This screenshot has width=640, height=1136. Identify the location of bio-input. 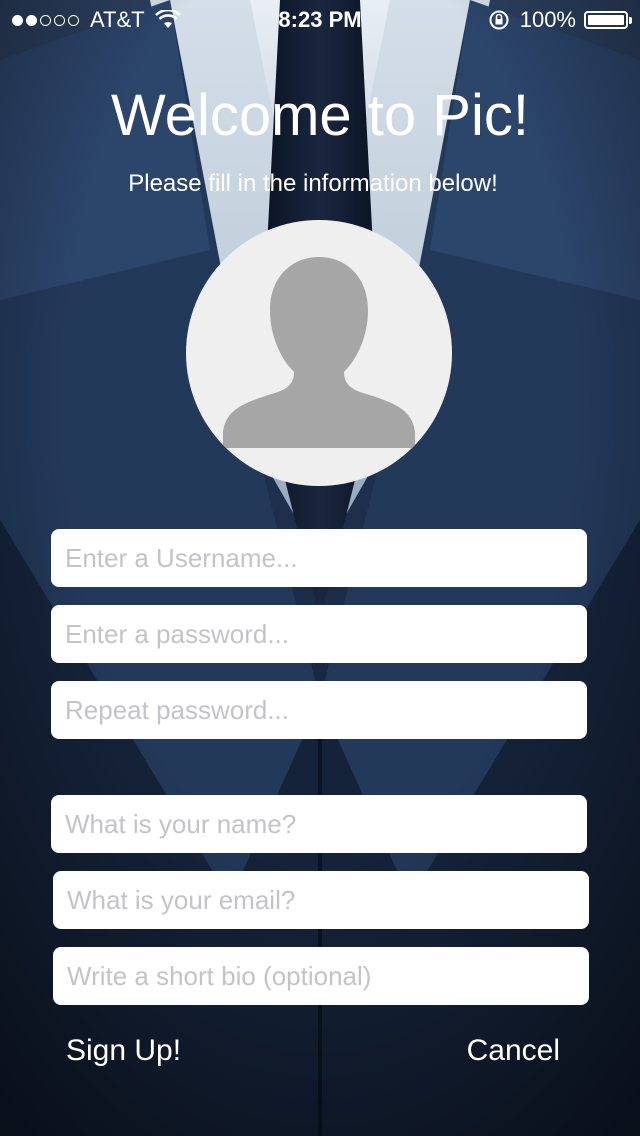
(321, 976).